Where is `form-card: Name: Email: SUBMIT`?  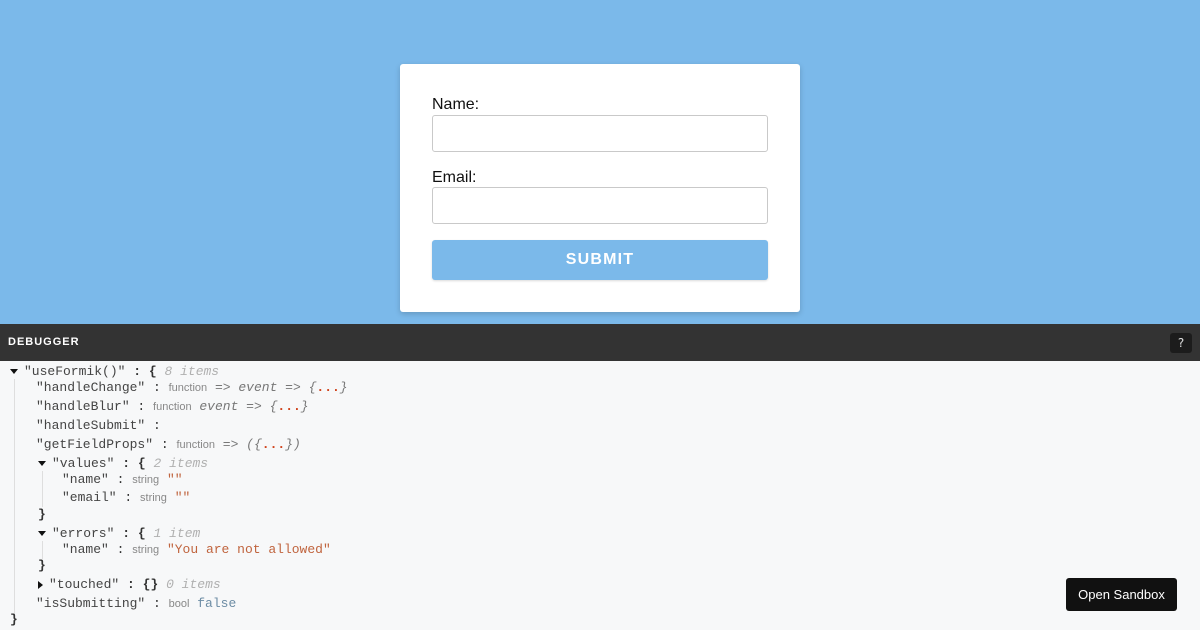
form-card: Name: Email: SUBMIT is located at coordinates (600, 188).